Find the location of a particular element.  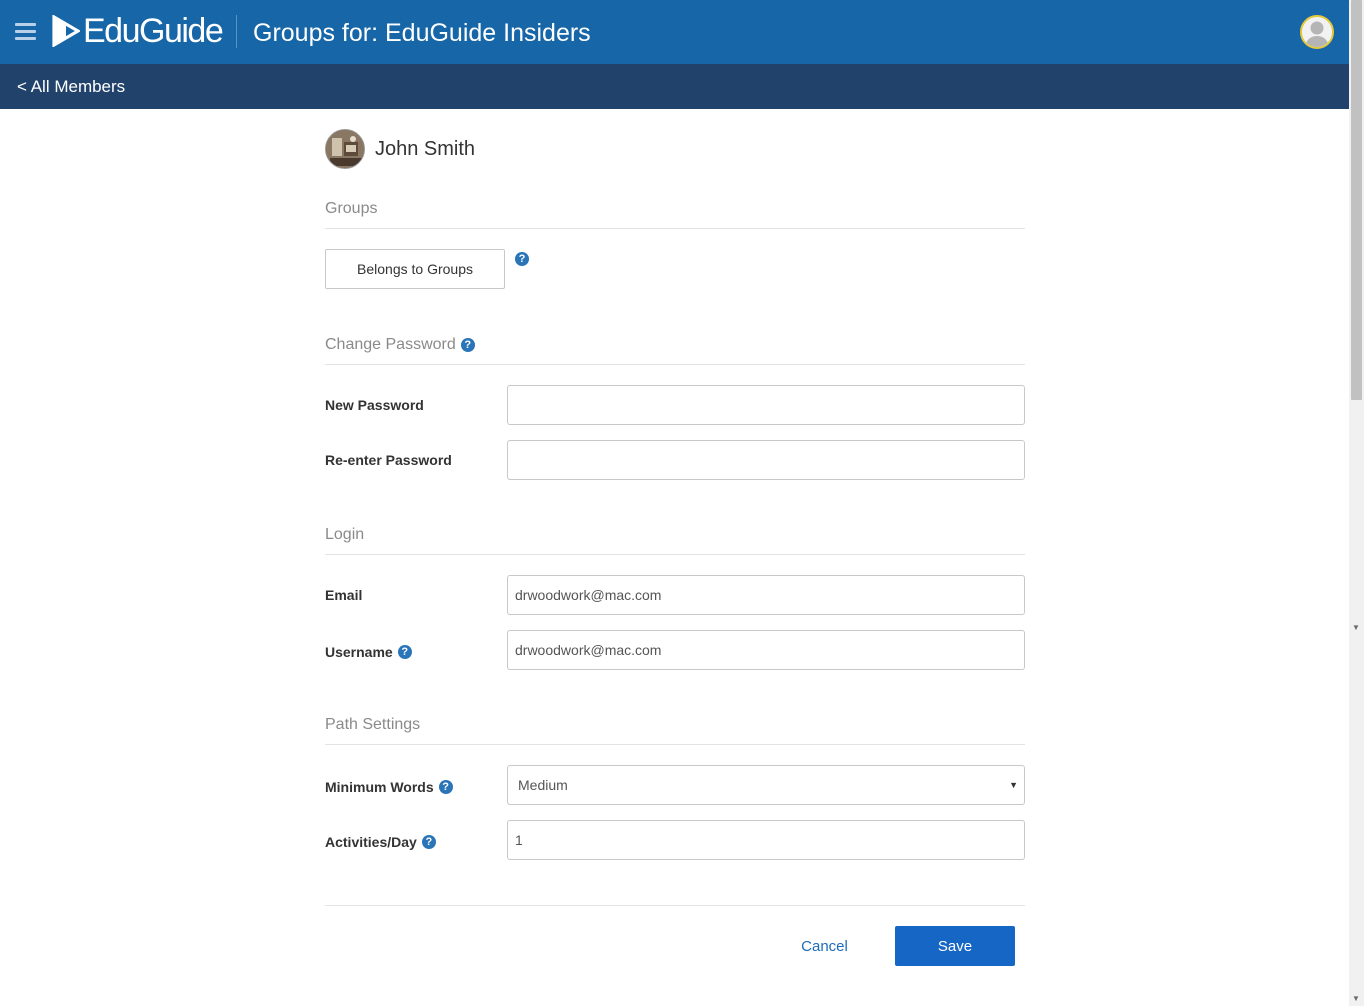

top-header: EduGuide Groups for: EduGuide Insiders is located at coordinates (674, 32).